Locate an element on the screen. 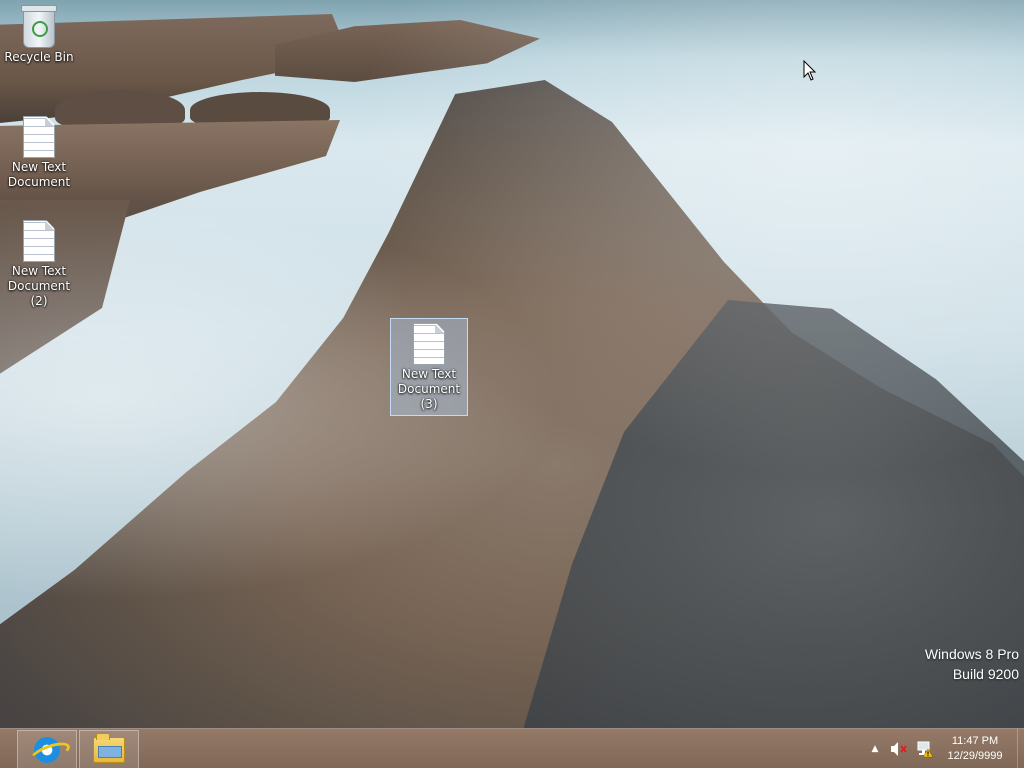  desktop-icon-label: New Text Document (3) is located at coordinates (429, 389).